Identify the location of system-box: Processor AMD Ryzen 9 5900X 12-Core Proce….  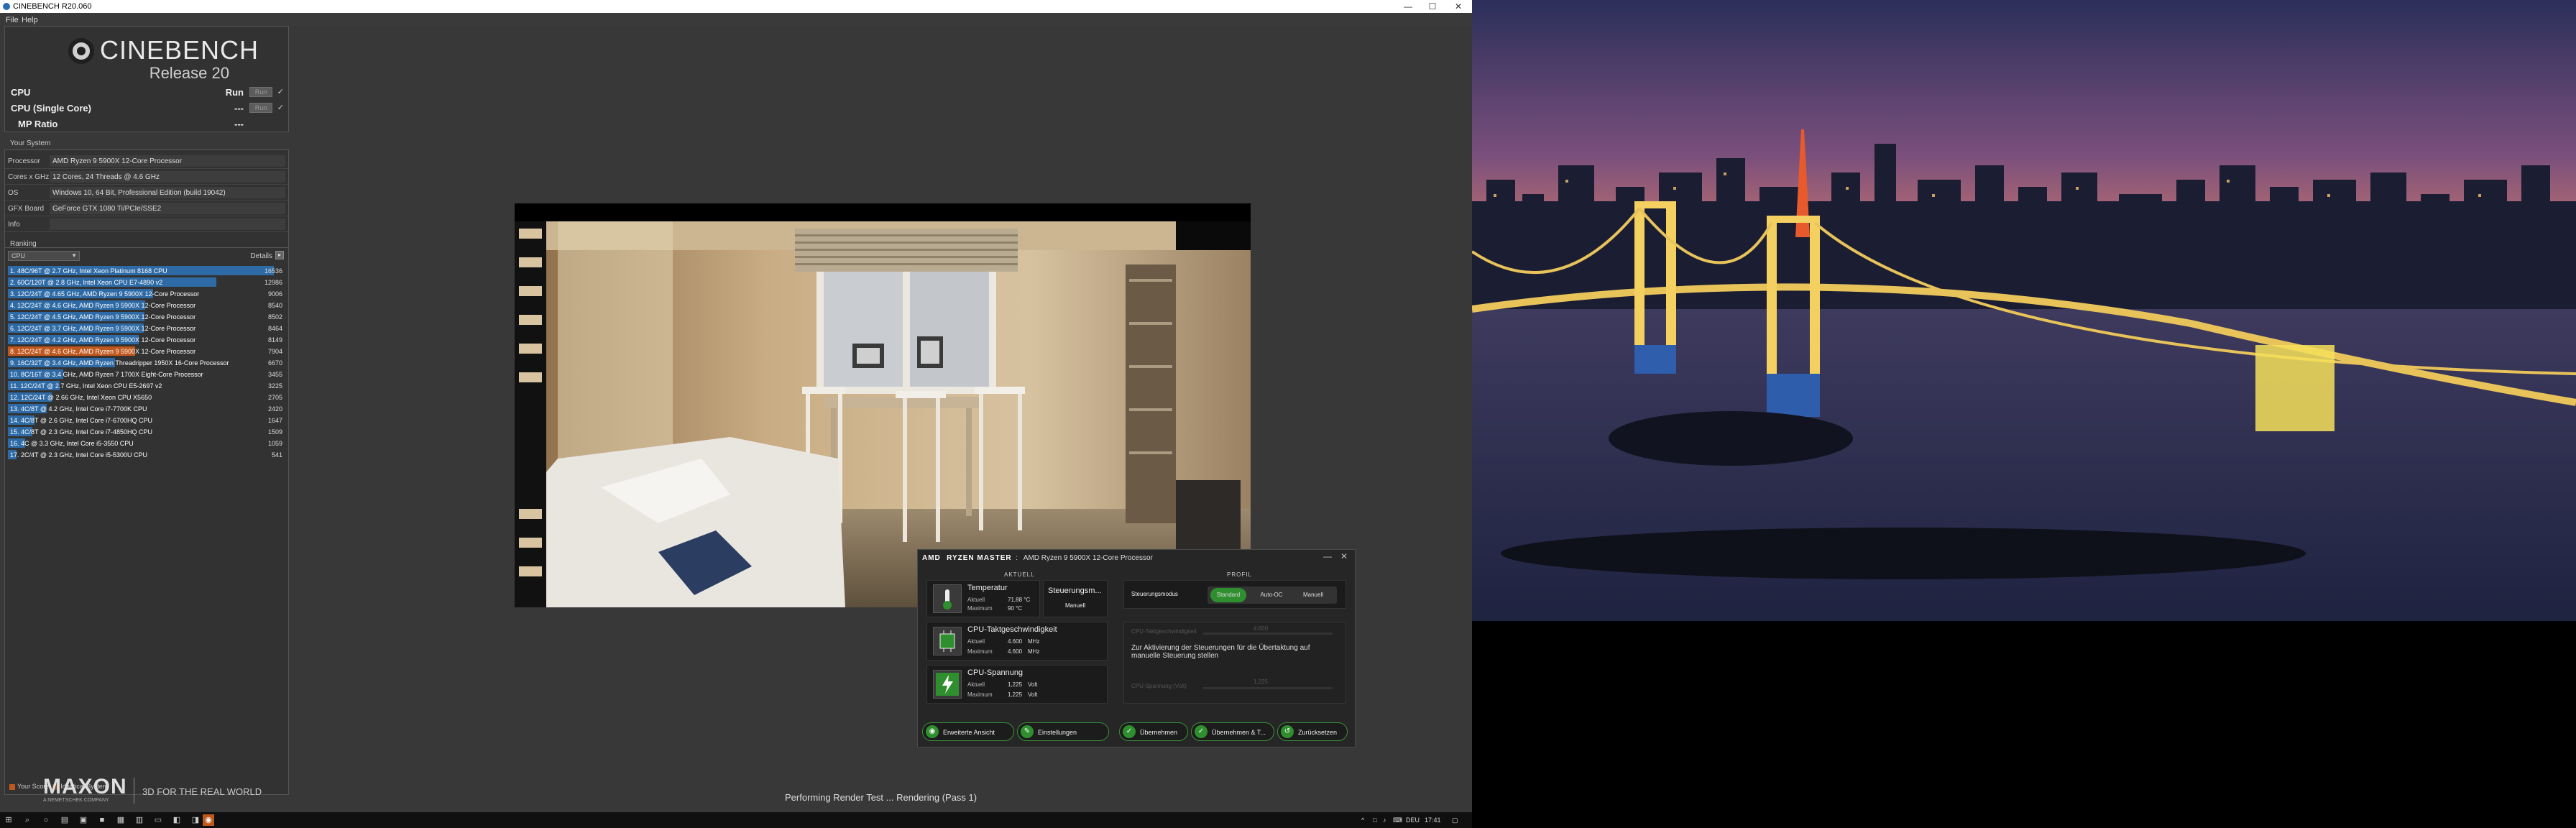
(146, 203).